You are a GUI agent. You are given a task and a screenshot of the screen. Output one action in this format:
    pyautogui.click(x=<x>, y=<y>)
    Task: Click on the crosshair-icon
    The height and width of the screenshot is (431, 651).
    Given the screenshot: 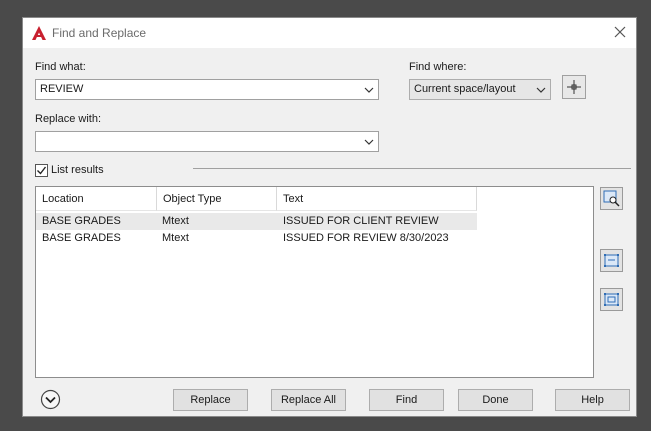 What is the action you would take?
    pyautogui.click(x=574, y=87)
    